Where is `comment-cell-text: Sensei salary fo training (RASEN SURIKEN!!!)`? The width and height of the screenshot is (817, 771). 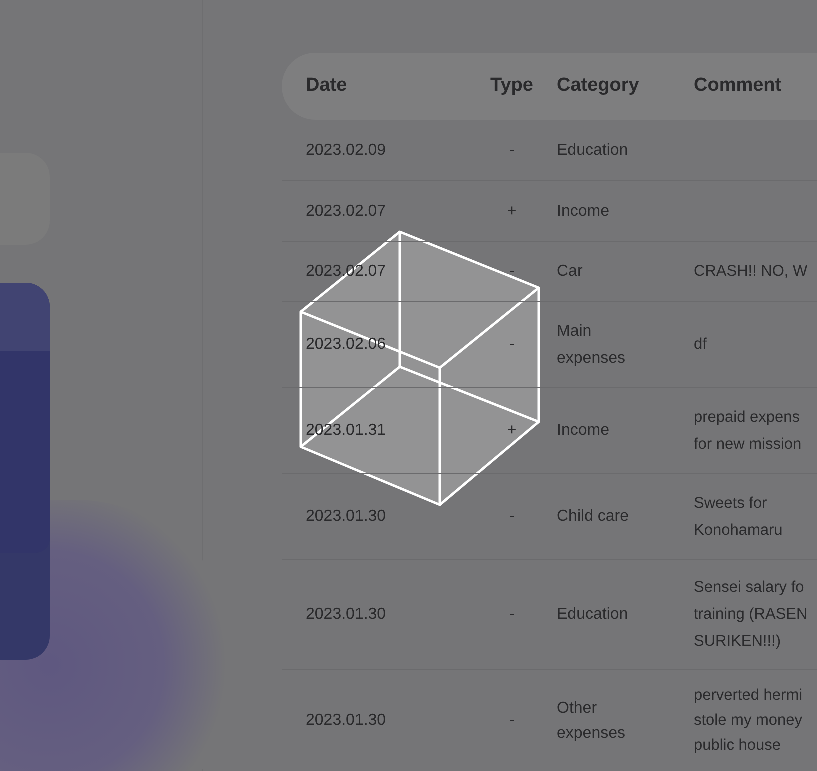
comment-cell-text: Sensei salary fo training (RASEN SURIKEN!!!) is located at coordinates (751, 615).